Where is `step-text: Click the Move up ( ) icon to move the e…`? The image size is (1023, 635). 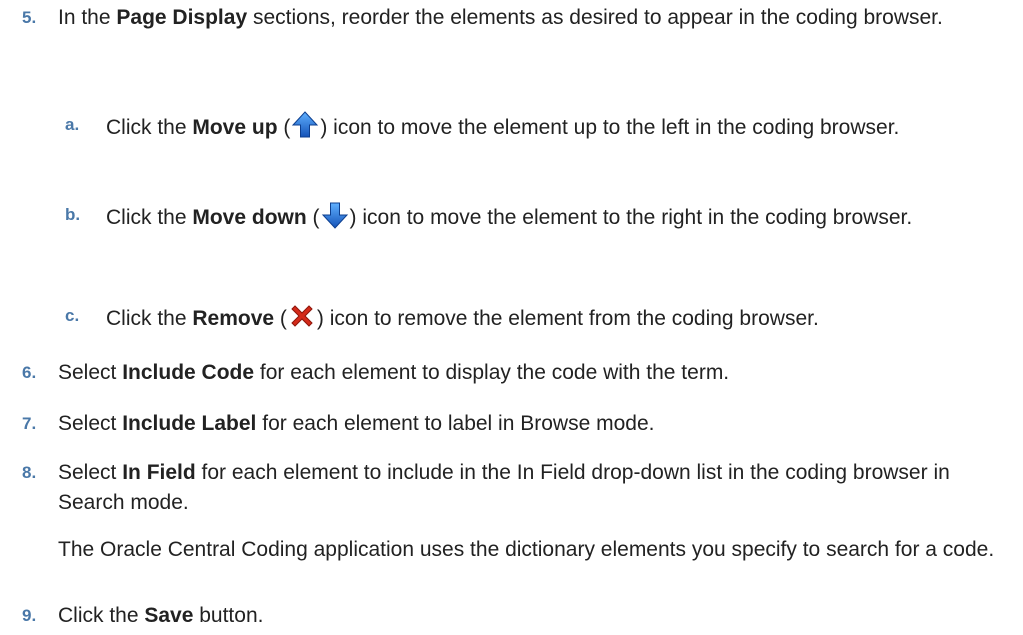
step-text: Click the Move up ( ) icon to move the e… is located at coordinates (562, 126).